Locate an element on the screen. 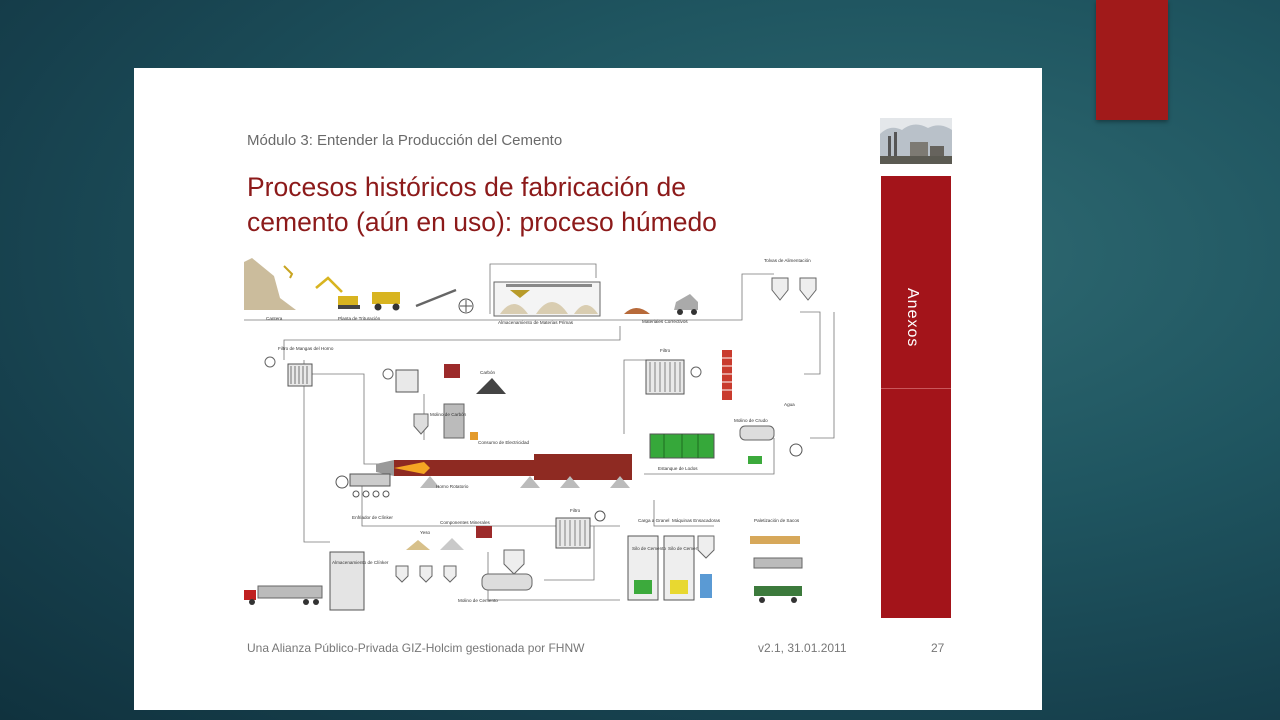 The height and width of the screenshot is (720, 1280). title-line-1: Procesos históricos de fabricación de is located at coordinates (466, 187).